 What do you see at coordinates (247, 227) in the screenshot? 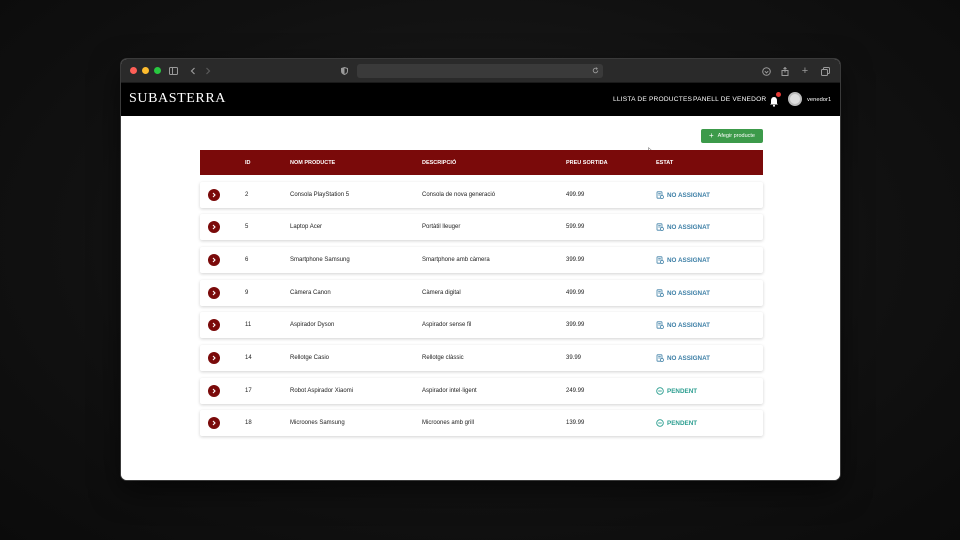
I see `product-id: 5` at bounding box center [247, 227].